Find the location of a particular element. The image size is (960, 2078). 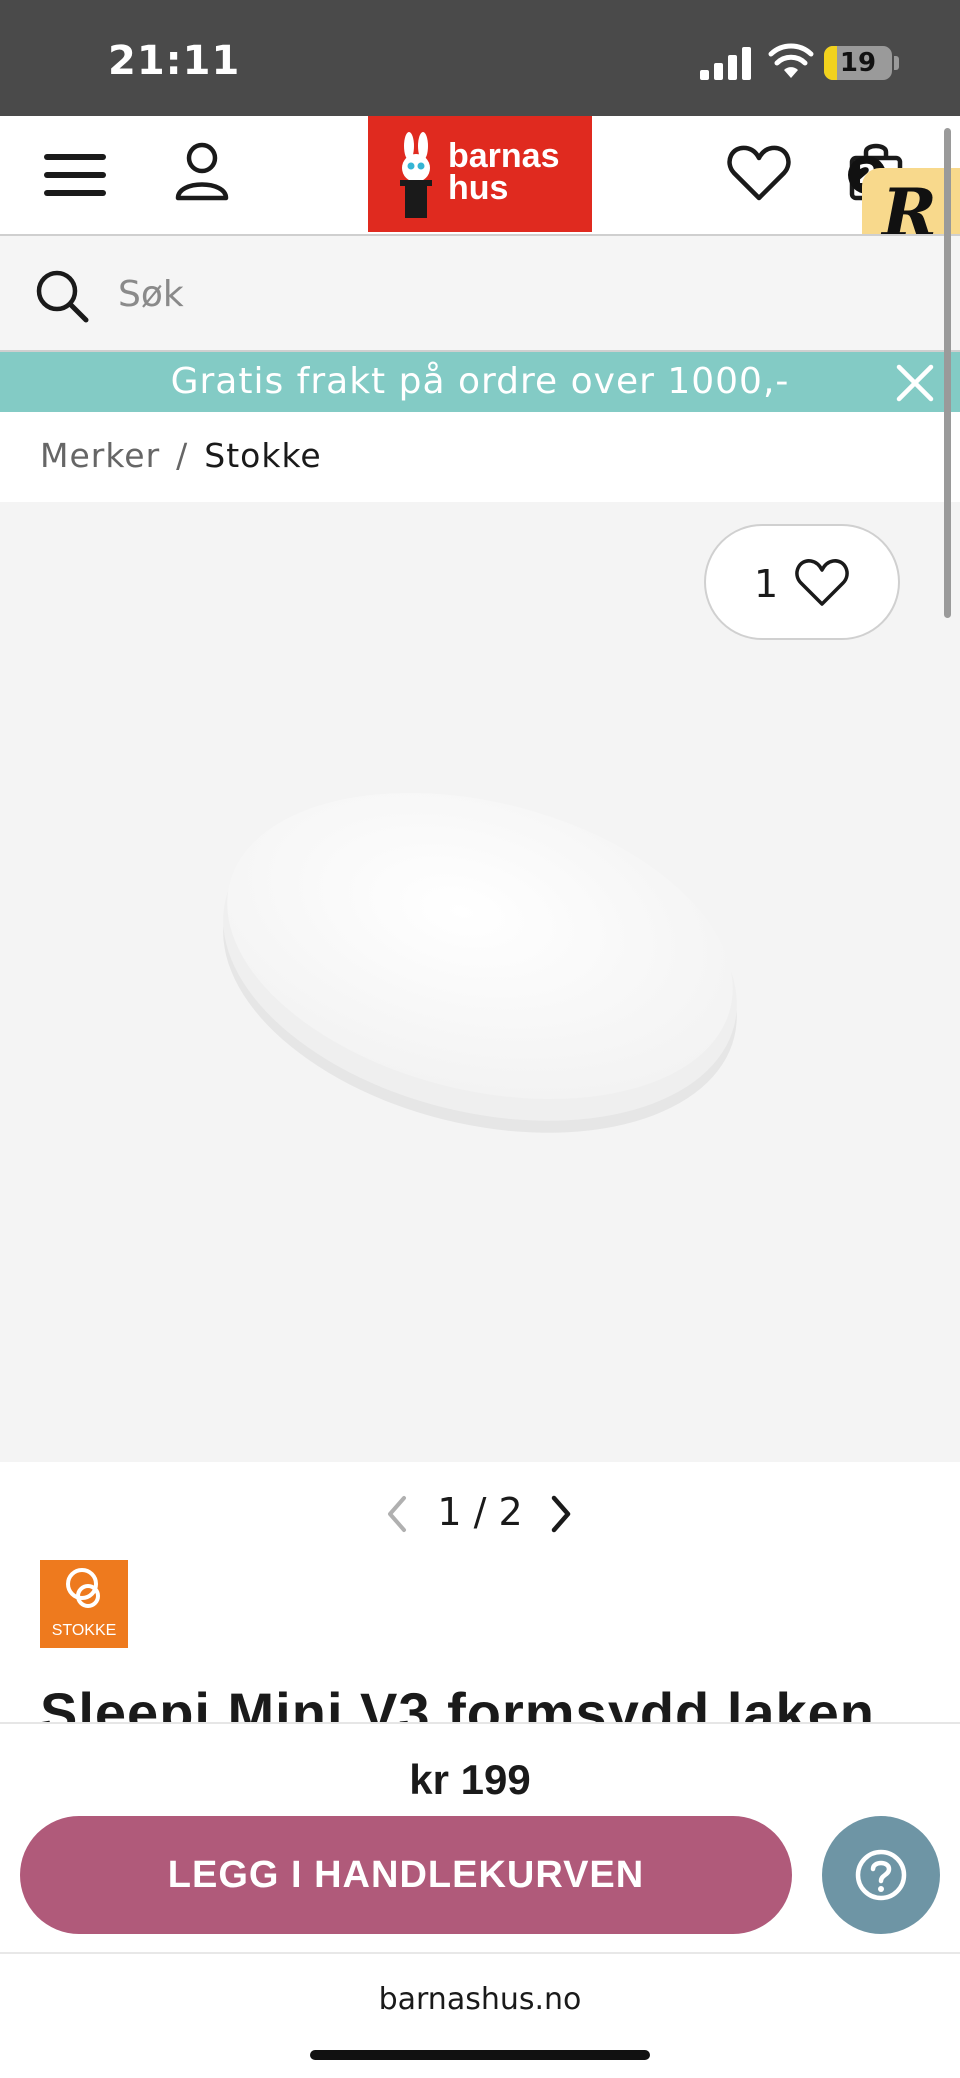

favorite-count: 1 is located at coordinates (766, 584).